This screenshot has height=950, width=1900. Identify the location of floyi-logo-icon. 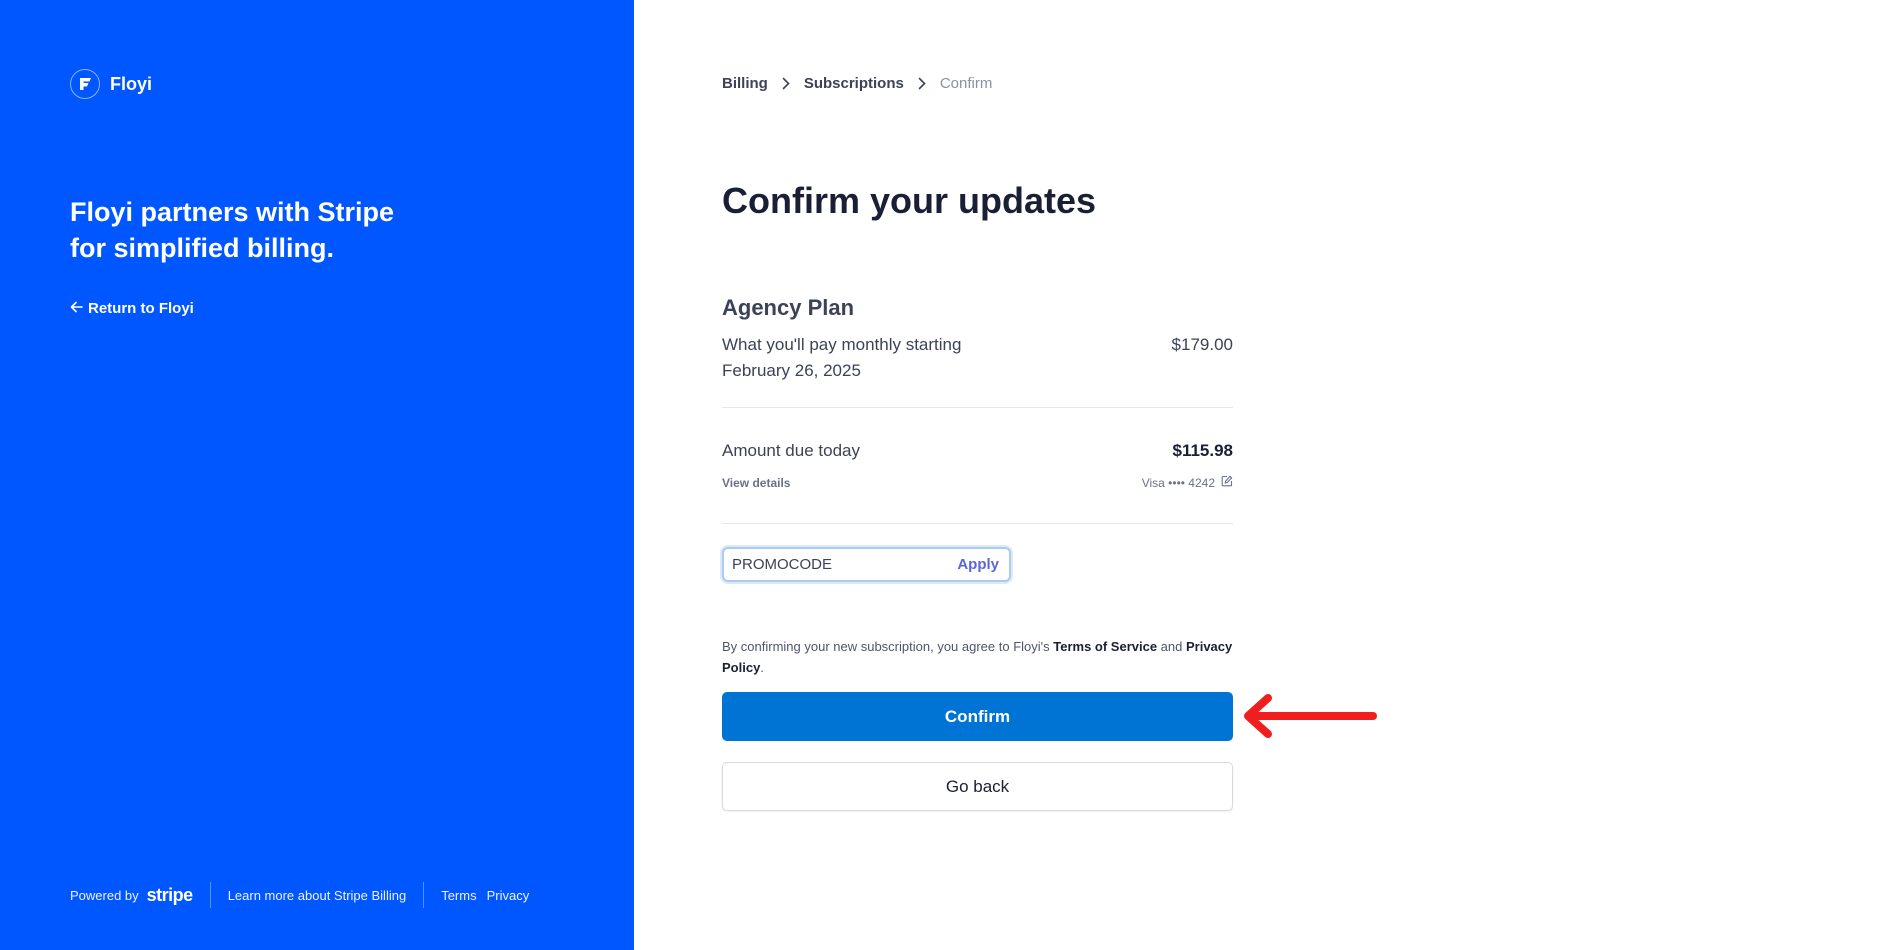
(85, 84).